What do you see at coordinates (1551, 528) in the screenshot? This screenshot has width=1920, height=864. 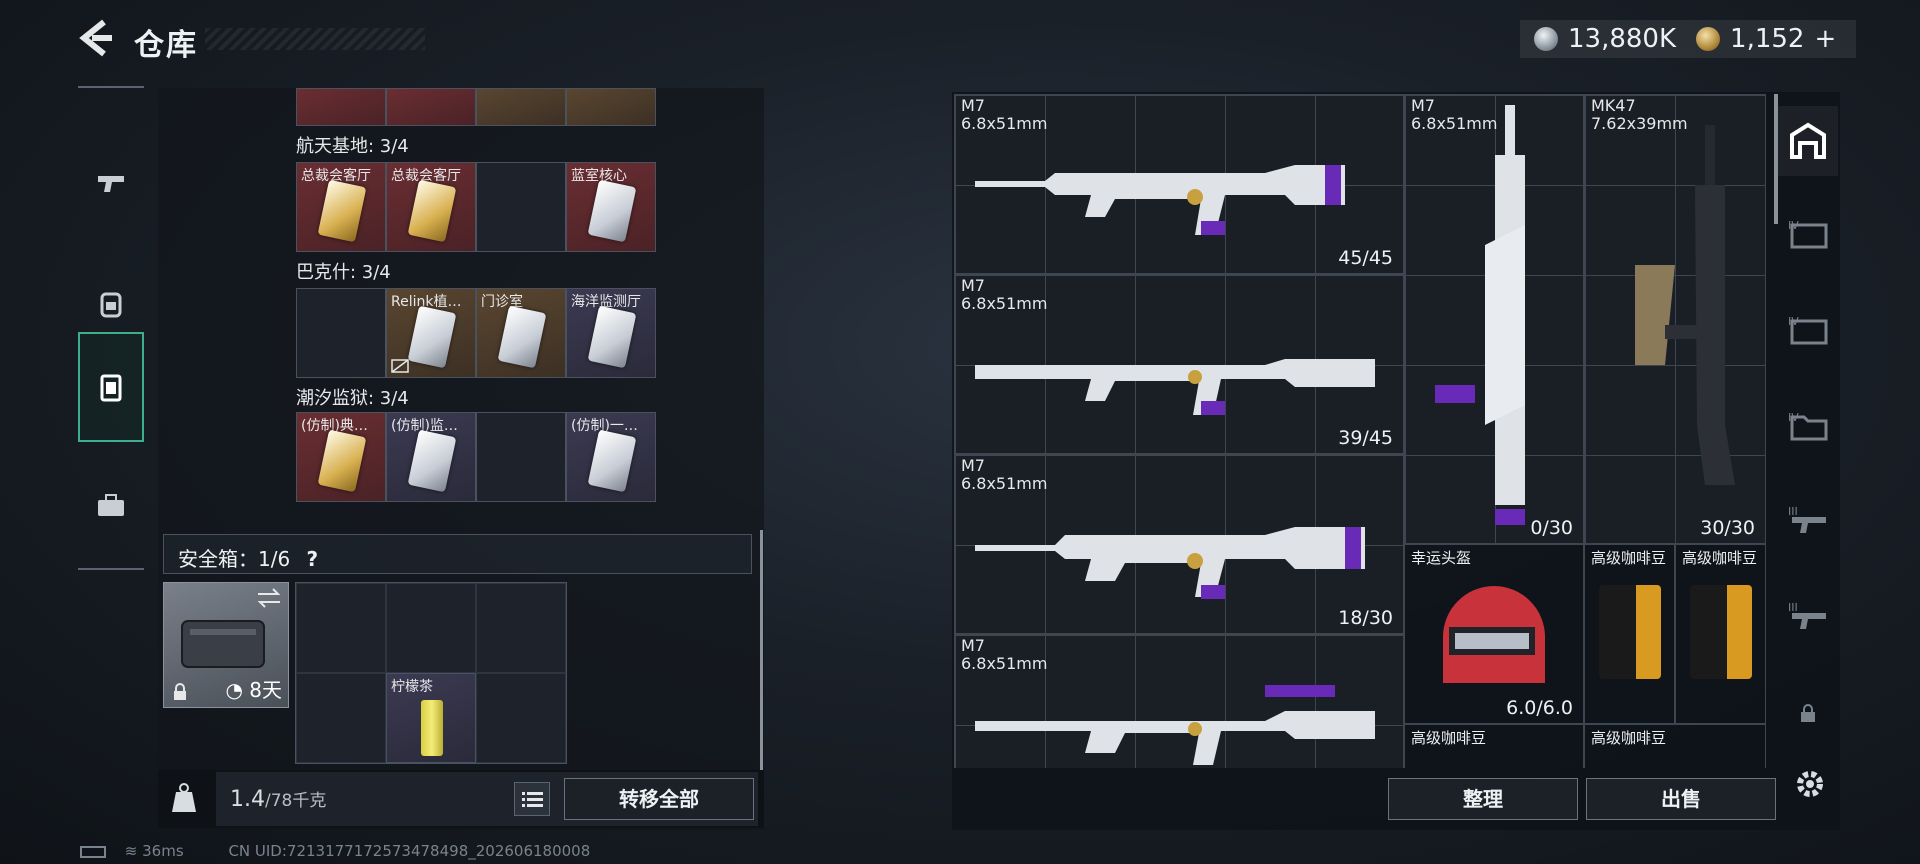 I see `ammo-count: 0/30` at bounding box center [1551, 528].